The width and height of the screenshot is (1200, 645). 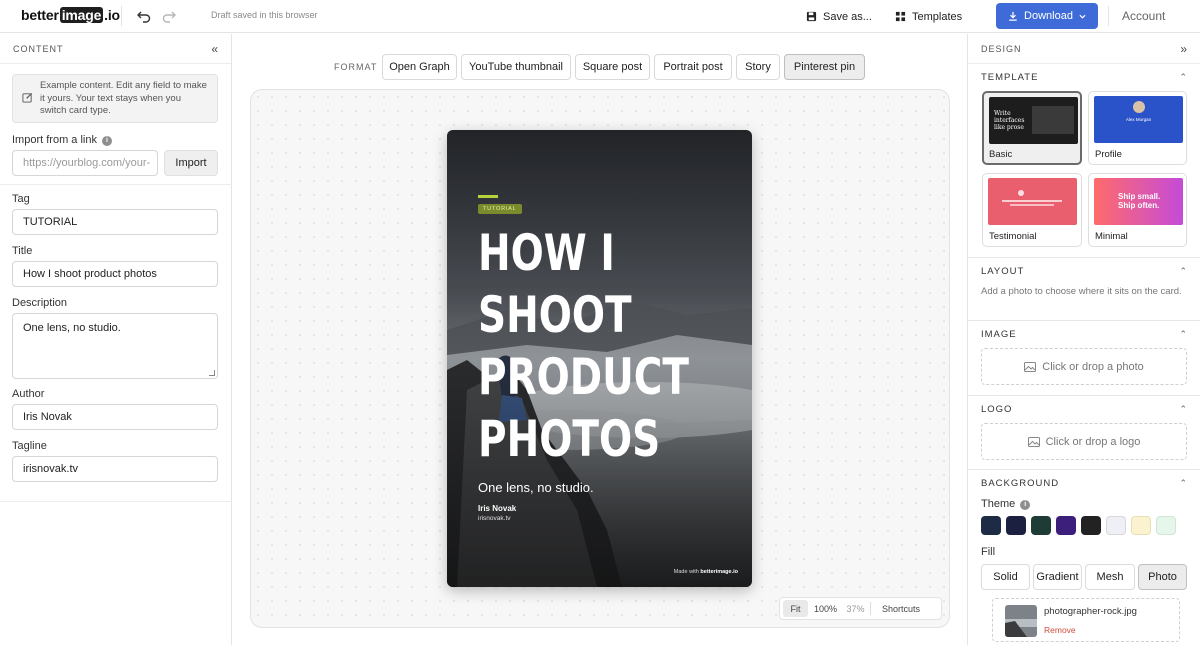 I want to click on template-testimonial: Testimonial, so click(x=1032, y=210).